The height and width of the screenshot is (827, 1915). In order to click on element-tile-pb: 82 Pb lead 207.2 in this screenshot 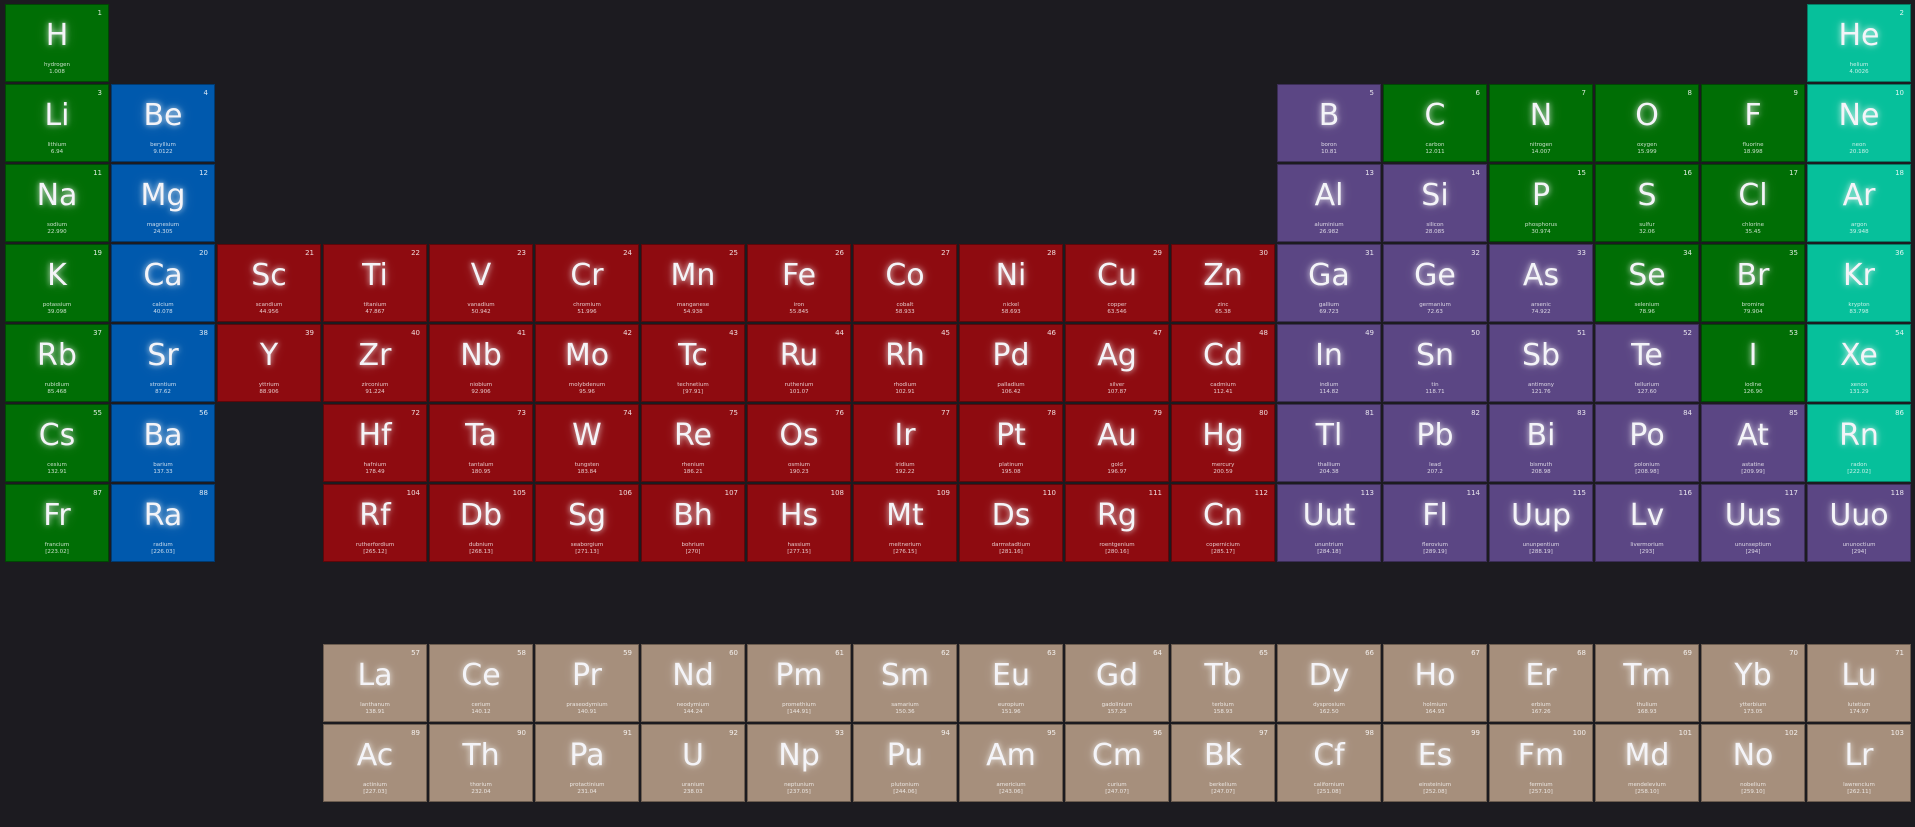, I will do `click(1435, 443)`.